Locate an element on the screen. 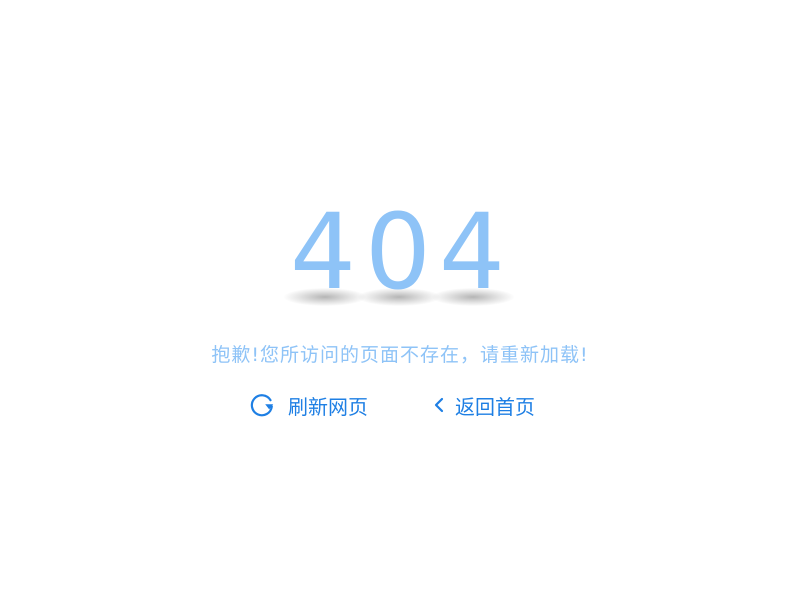  back-home-label: 返回首页 is located at coordinates (495, 406).